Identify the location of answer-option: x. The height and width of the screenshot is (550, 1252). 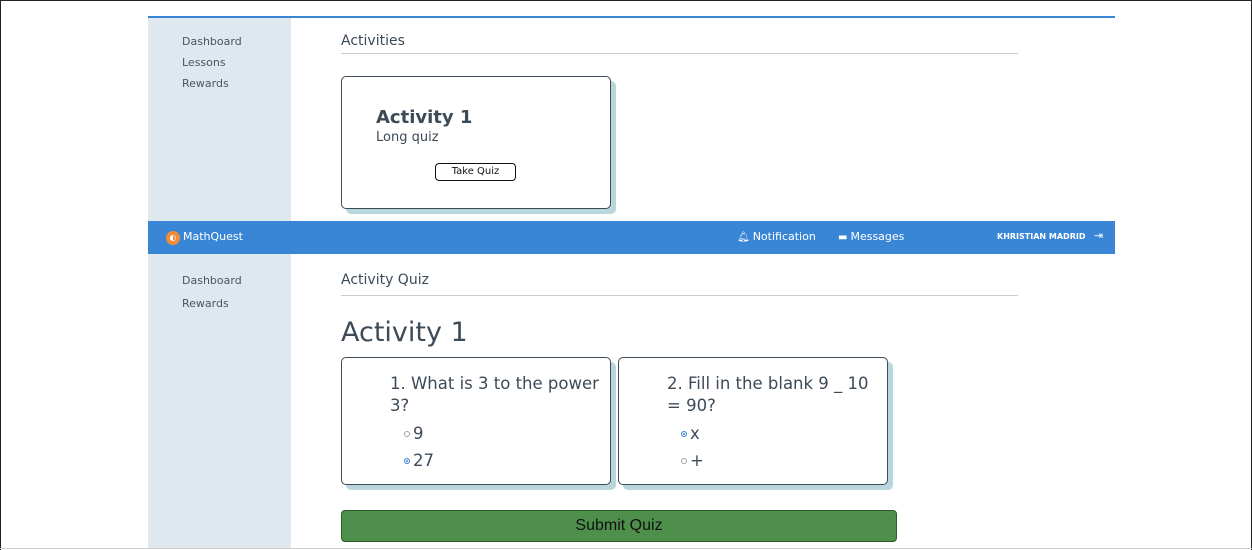
(690, 433).